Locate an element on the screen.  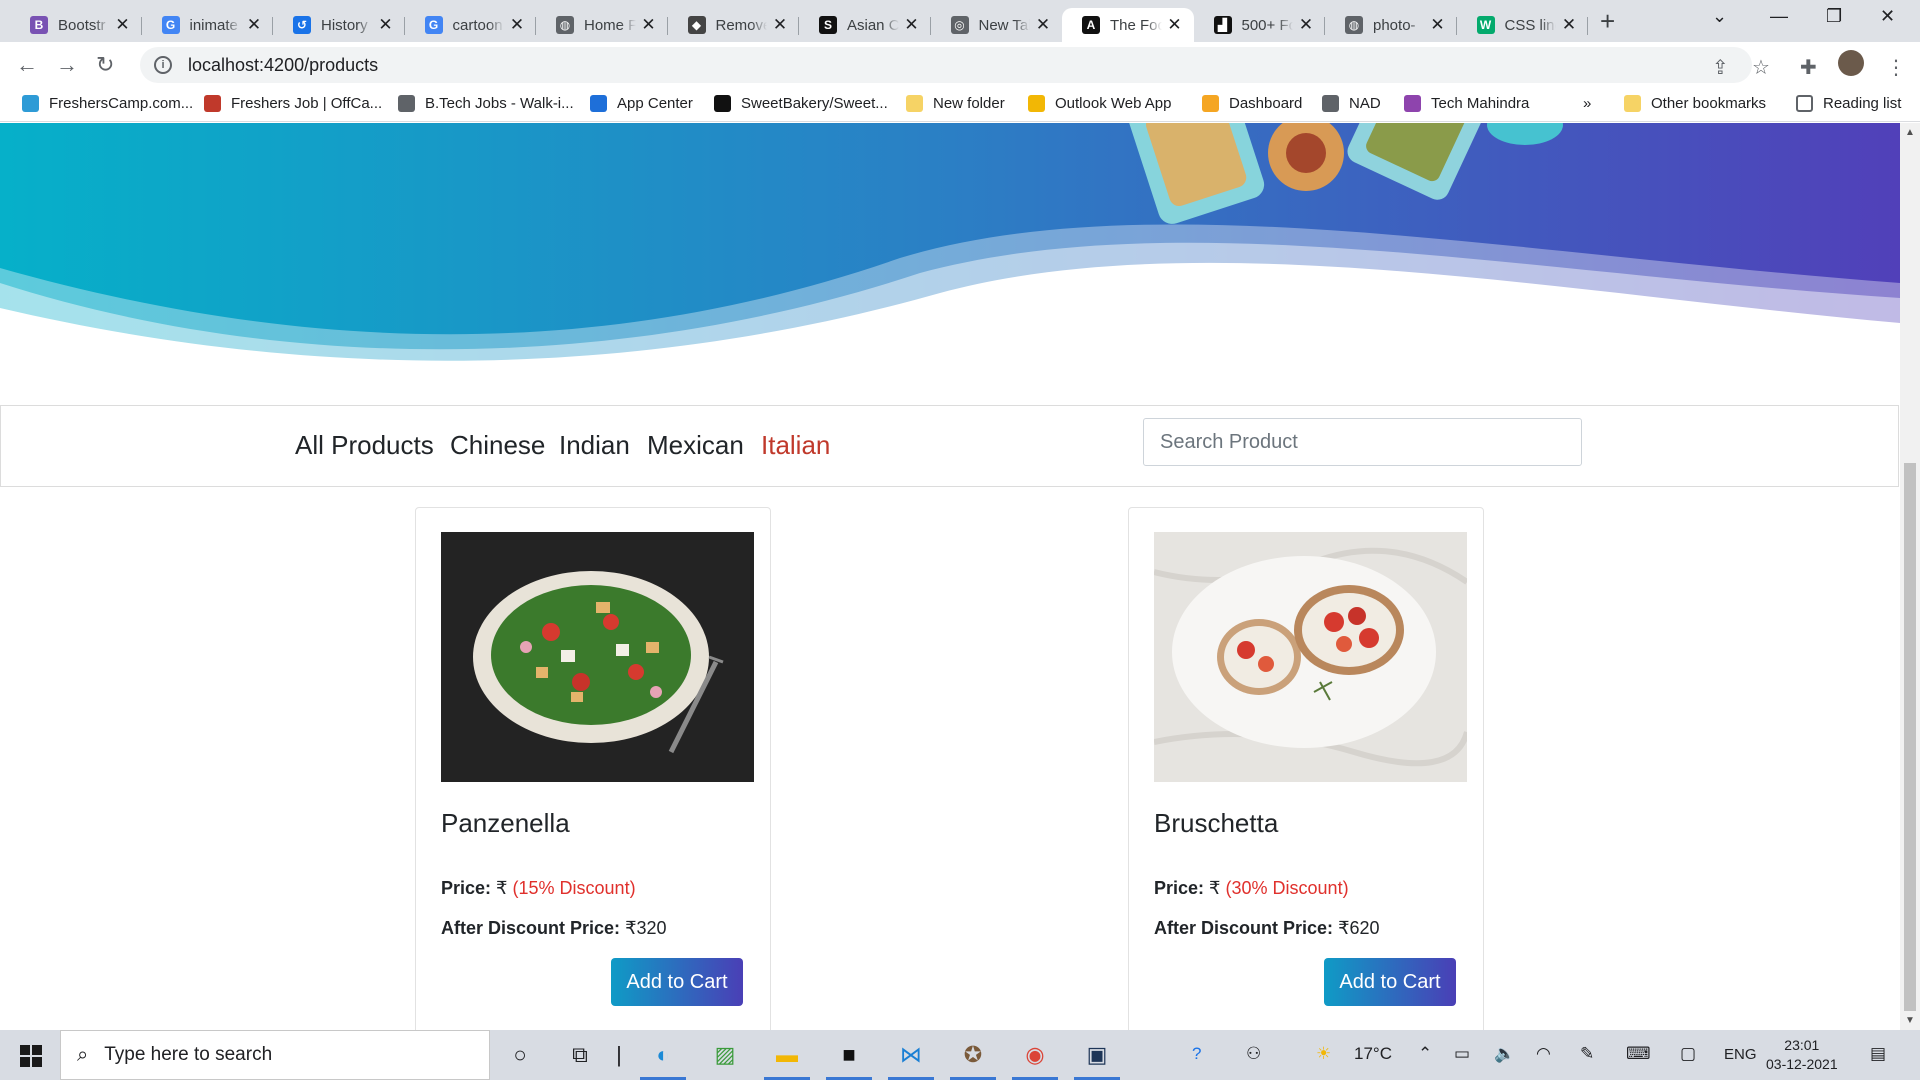
menu-icon: ⋮ is located at coordinates (1896, 67).